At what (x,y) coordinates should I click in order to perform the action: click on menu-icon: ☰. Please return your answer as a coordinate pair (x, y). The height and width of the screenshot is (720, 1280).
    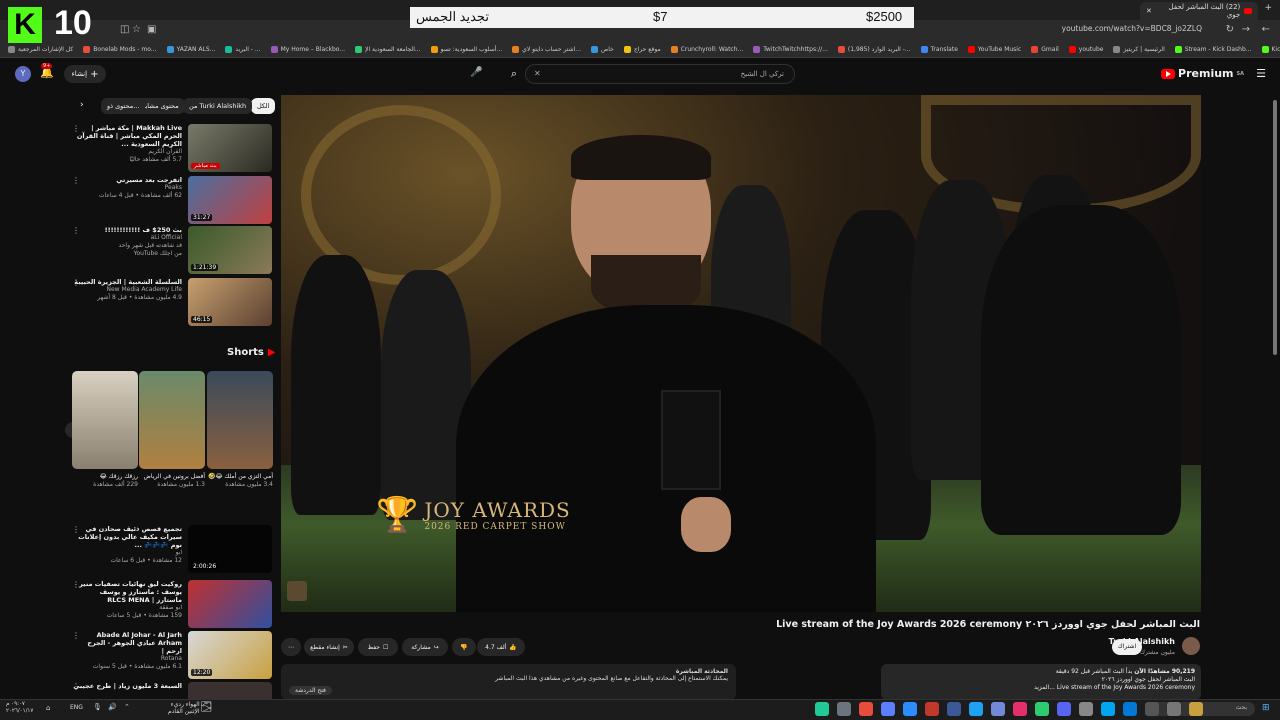
    Looking at the image, I should click on (1261, 73).